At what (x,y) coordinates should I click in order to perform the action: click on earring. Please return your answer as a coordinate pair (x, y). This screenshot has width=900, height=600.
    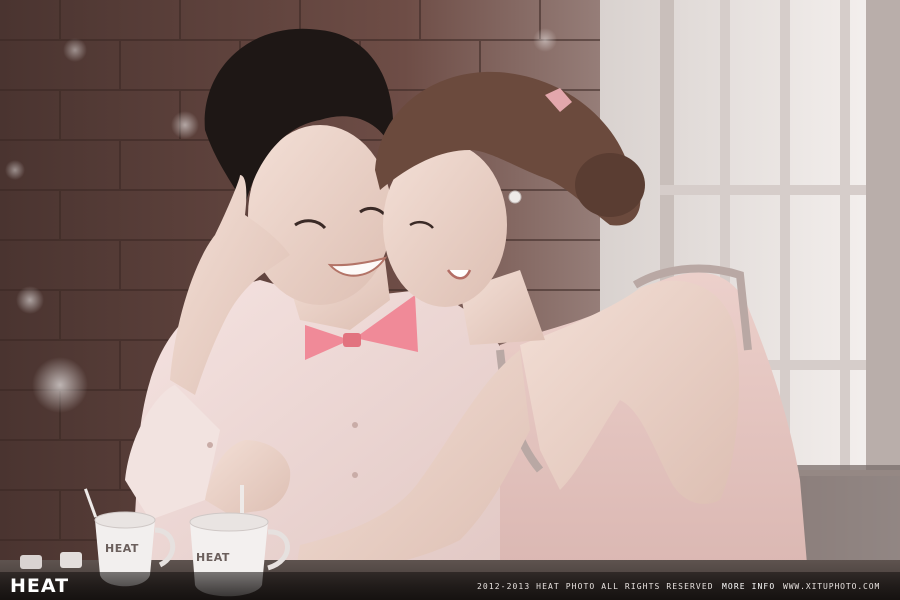
    Looking at the image, I should click on (515, 197).